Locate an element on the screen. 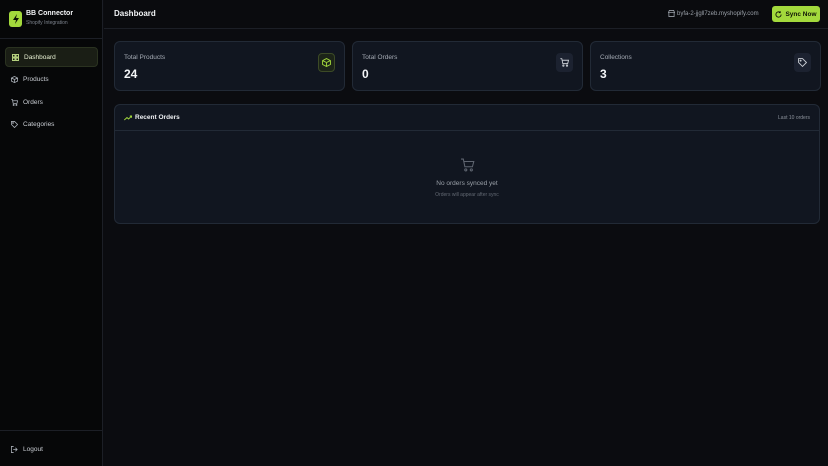  store-url-text: byfa-2-jjgll7zeb.myshopify.com is located at coordinates (718, 13).